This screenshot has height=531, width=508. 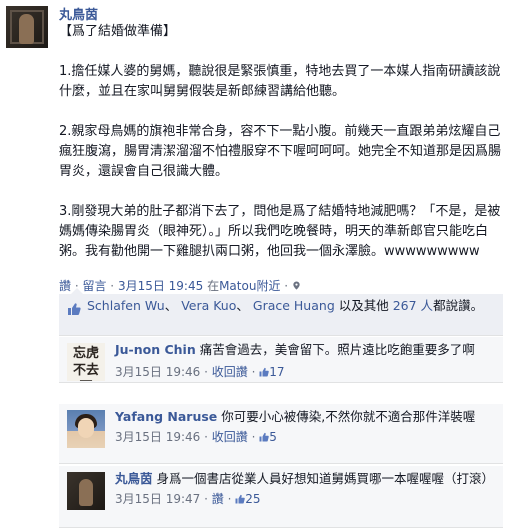 I want to click on post-action-bar: 讚 · 留言 · 3月15日 19:45 在Matou附近 ·, so click(x=180, y=285).